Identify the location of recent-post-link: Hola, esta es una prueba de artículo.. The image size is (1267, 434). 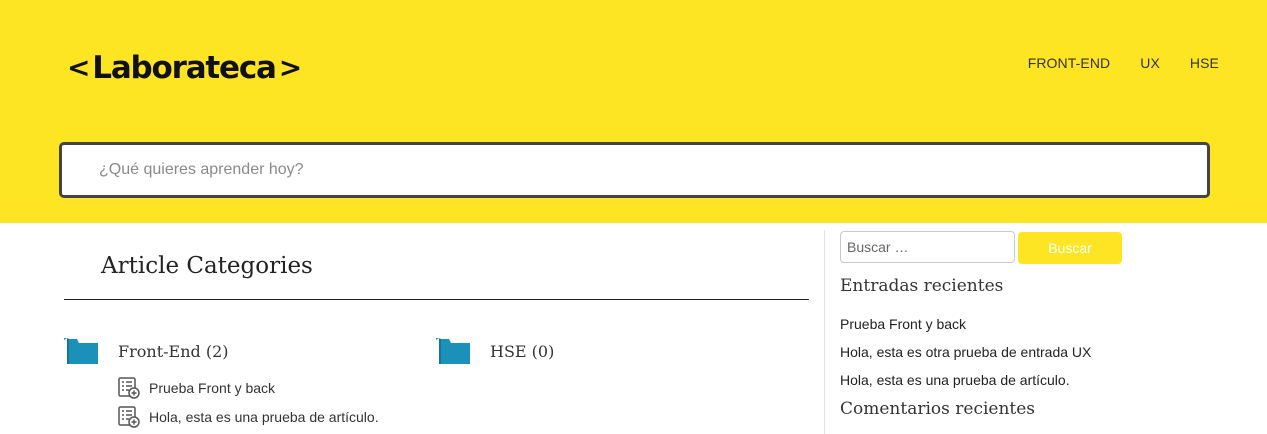
(955, 380).